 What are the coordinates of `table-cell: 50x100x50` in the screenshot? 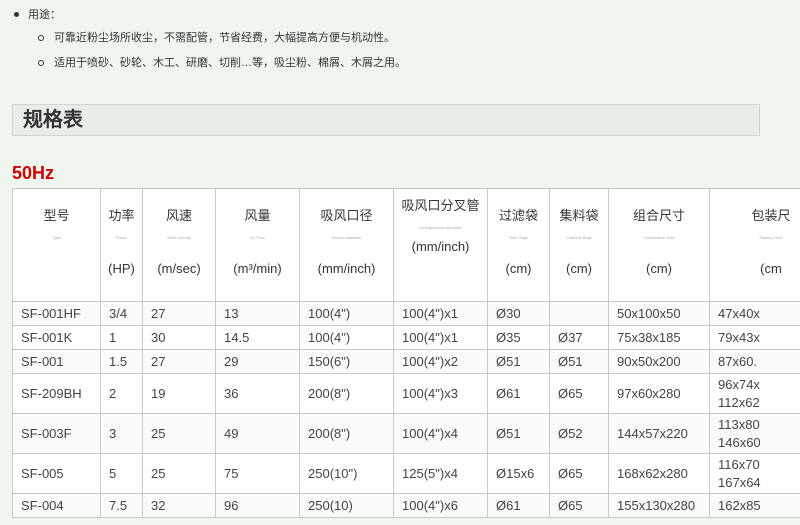 It's located at (659, 313).